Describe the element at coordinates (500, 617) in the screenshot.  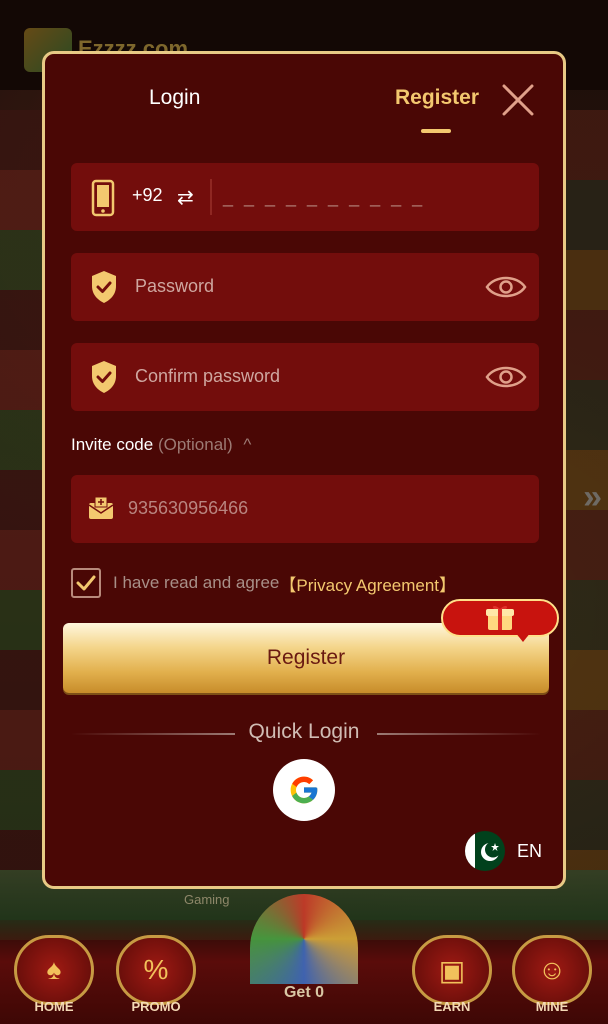
I see `gift-icon` at that location.